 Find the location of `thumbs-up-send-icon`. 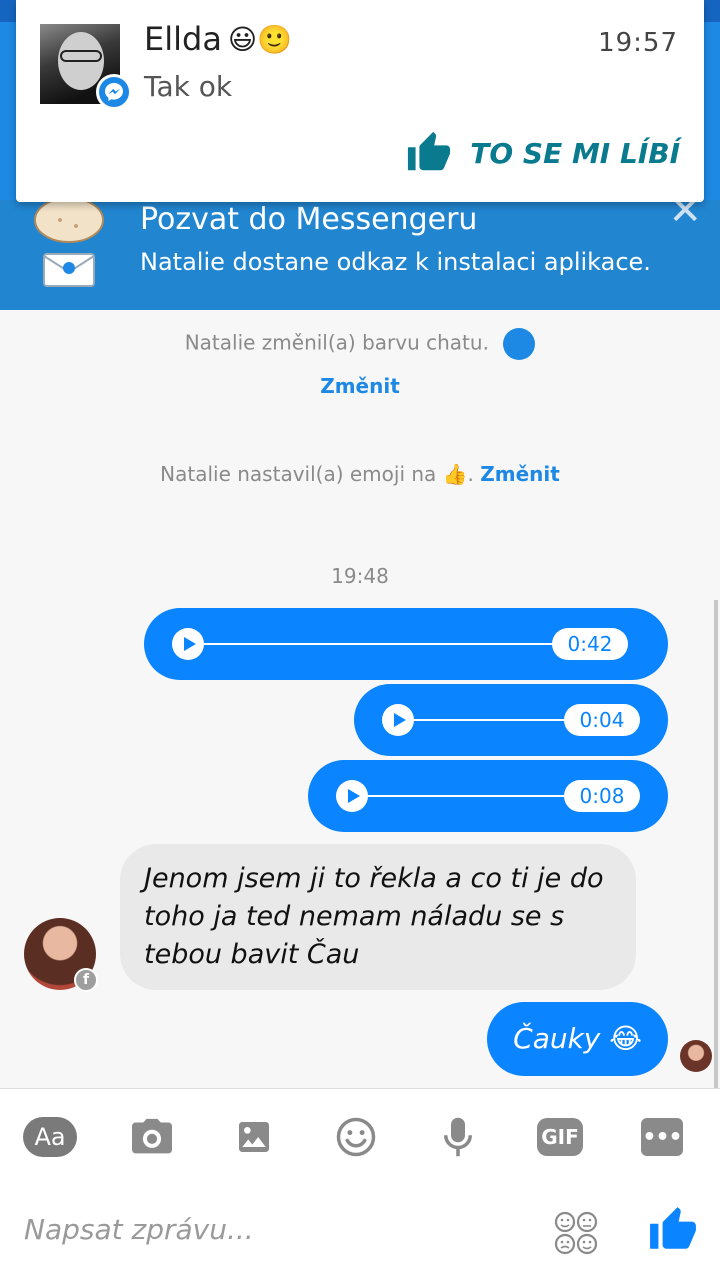

thumbs-up-send-icon is located at coordinates (673, 1230).